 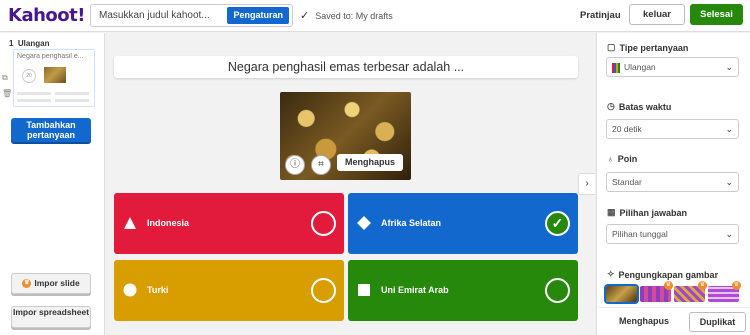 What do you see at coordinates (654, 47) in the screenshot?
I see `question-type-label: Tipe pertanyaan` at bounding box center [654, 47].